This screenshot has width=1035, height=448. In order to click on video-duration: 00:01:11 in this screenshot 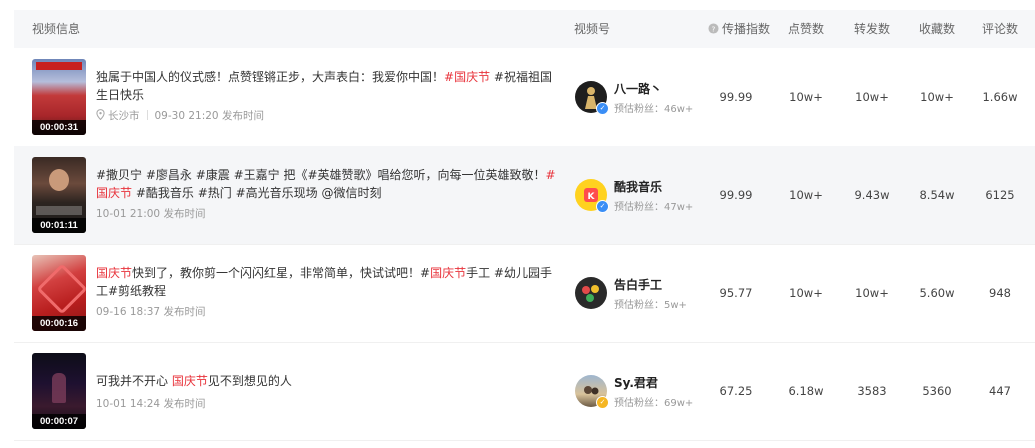, I will do `click(59, 225)`.